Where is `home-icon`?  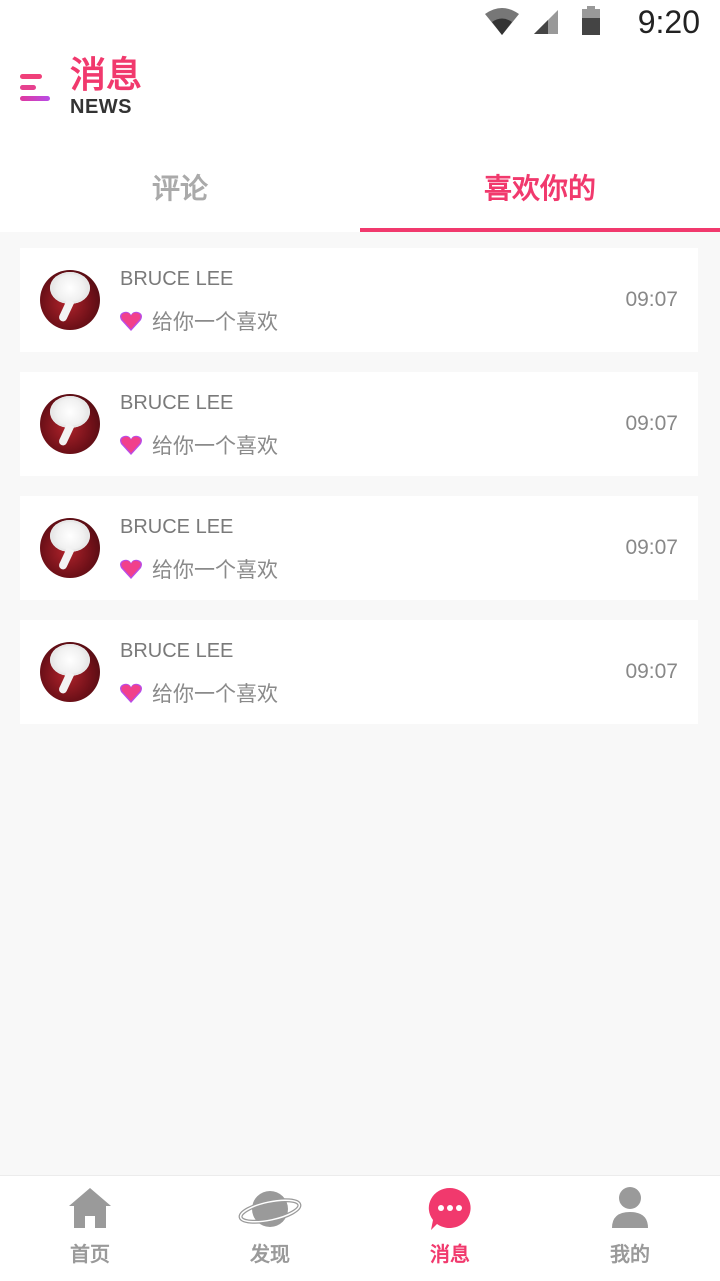
home-icon is located at coordinates (90, 1208).